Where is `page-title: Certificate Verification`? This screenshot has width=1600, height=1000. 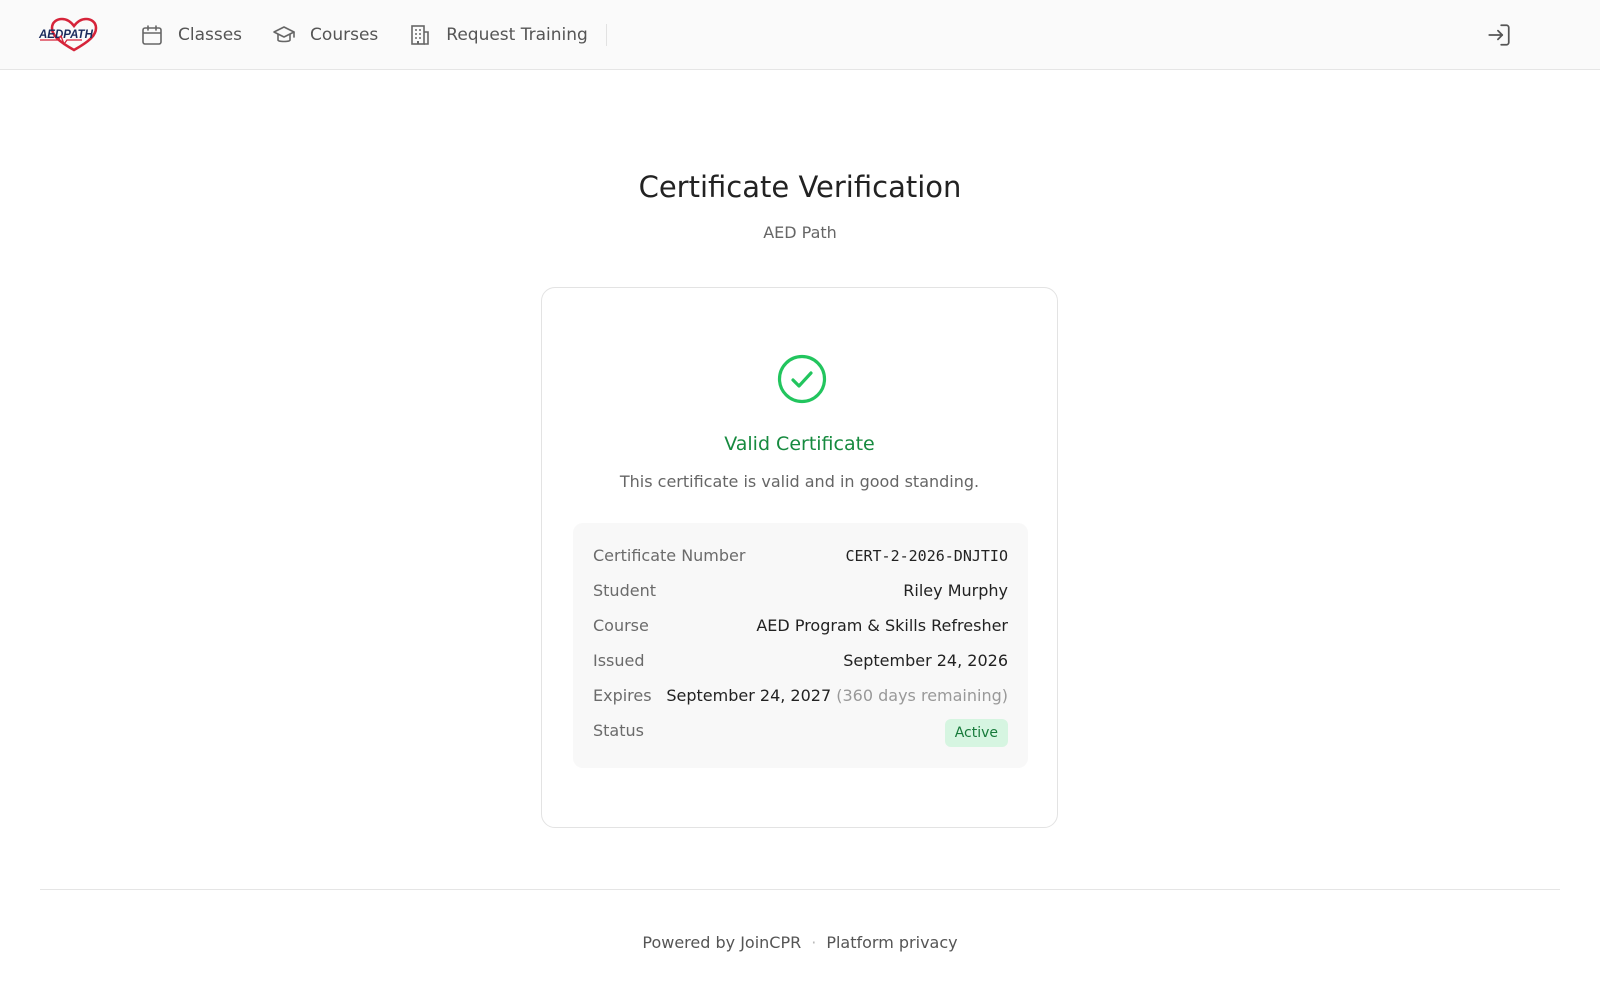
page-title: Certificate Verification is located at coordinates (800, 187).